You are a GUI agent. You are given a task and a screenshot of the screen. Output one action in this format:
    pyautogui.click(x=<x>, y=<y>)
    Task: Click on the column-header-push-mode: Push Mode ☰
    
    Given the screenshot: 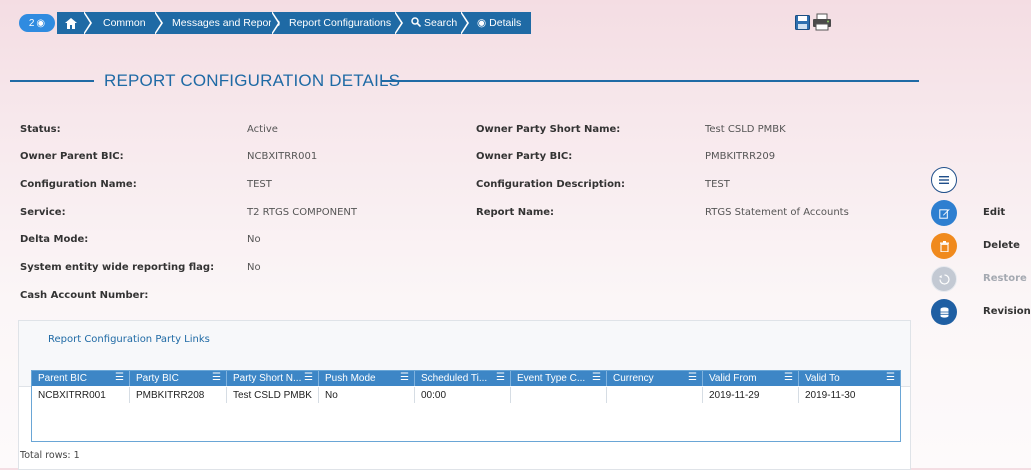 What is the action you would take?
    pyautogui.click(x=367, y=378)
    